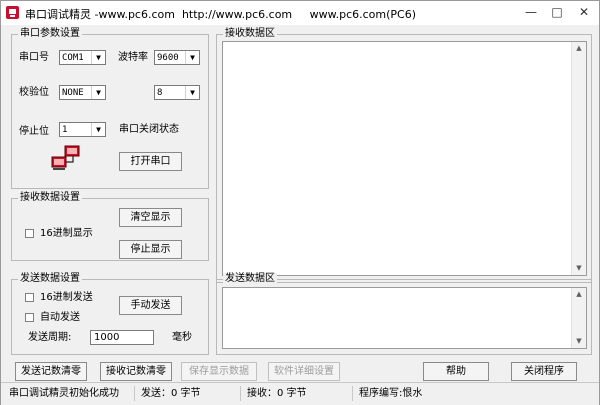 Image resolution: width=600 pixels, height=405 pixels. I want to click on baud-select: 9600 ▼, so click(177, 57).